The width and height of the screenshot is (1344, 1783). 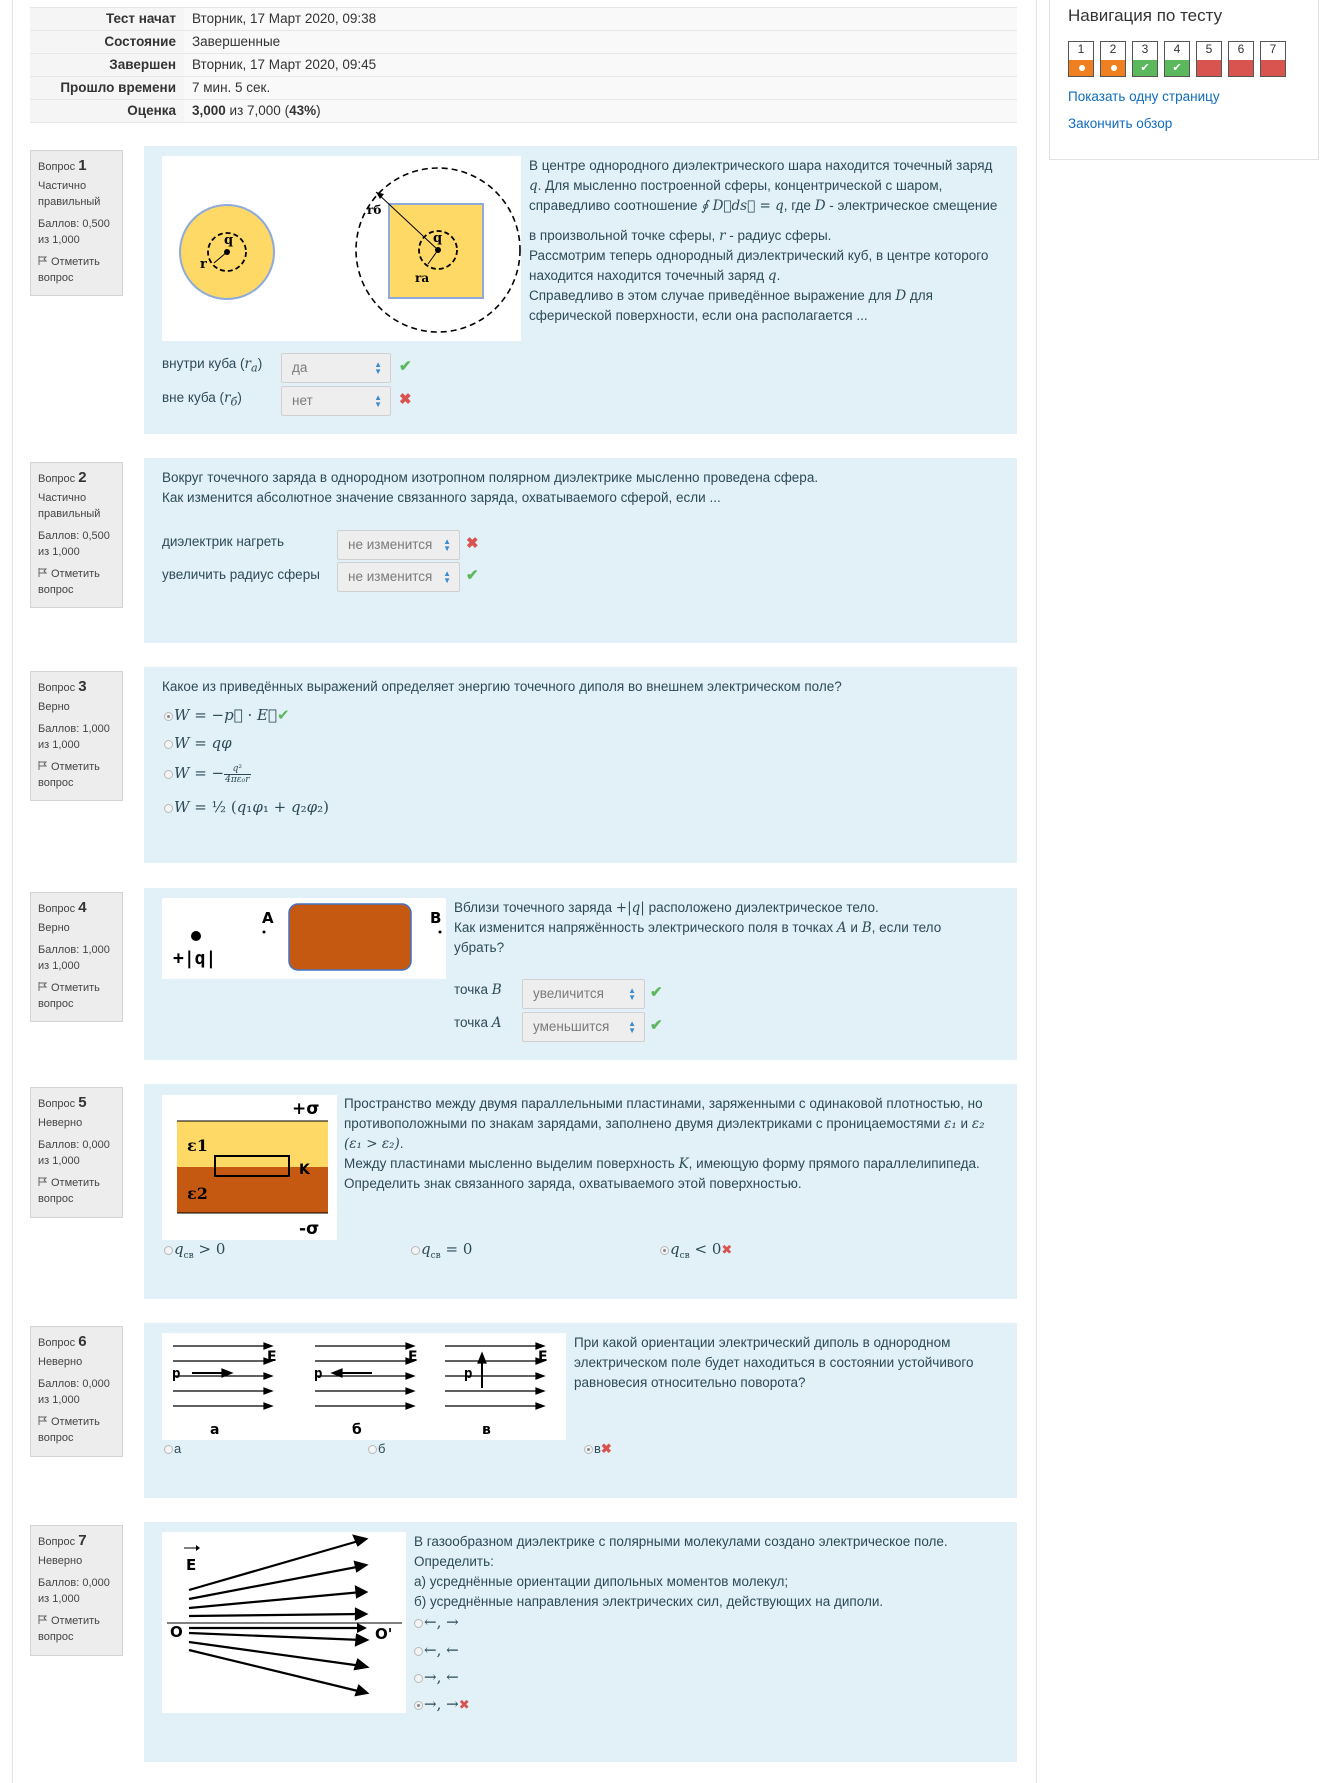 I want to click on answer-option-3: в✖, so click(x=598, y=1449).